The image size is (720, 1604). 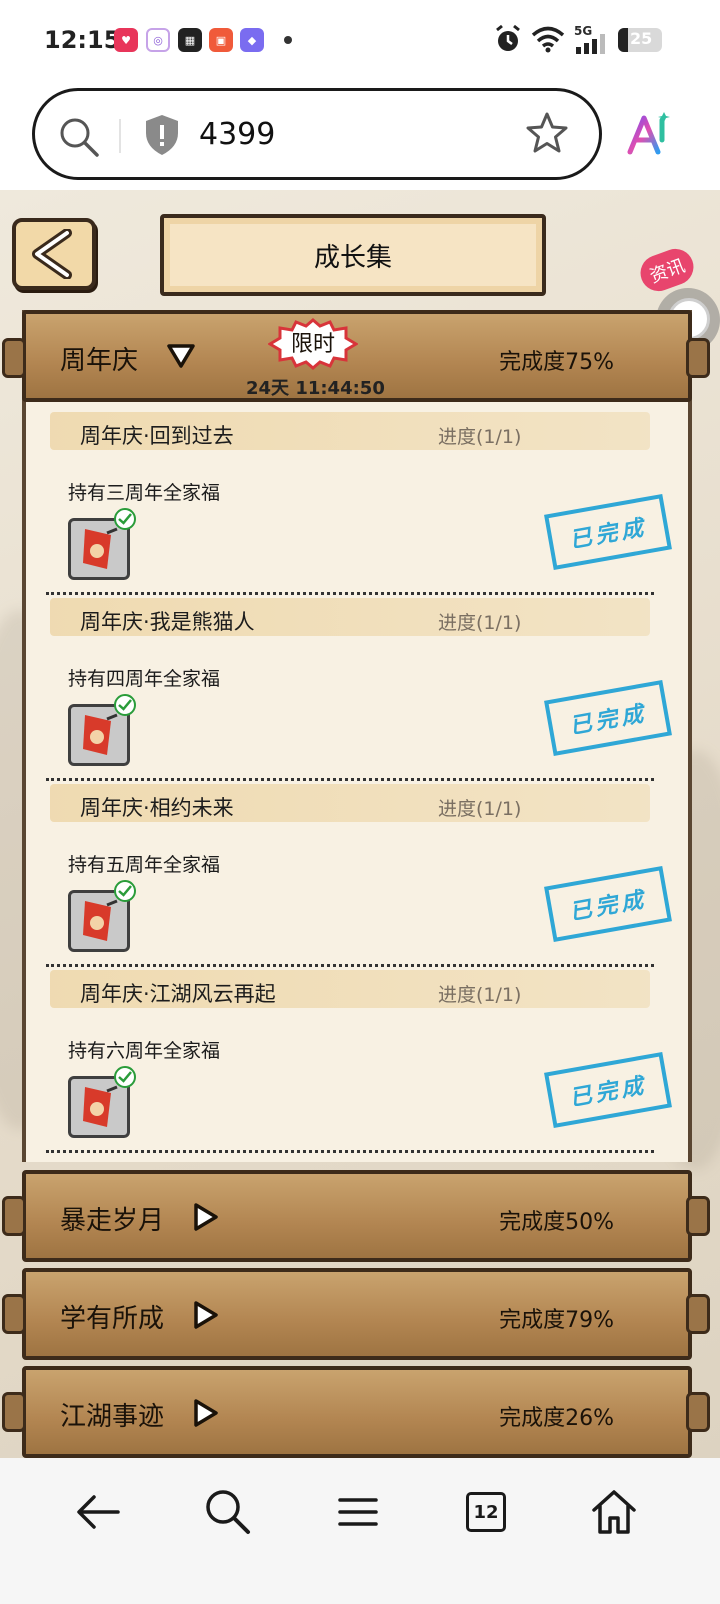 What do you see at coordinates (190, 40) in the screenshot?
I see `app-icon-3: ▦` at bounding box center [190, 40].